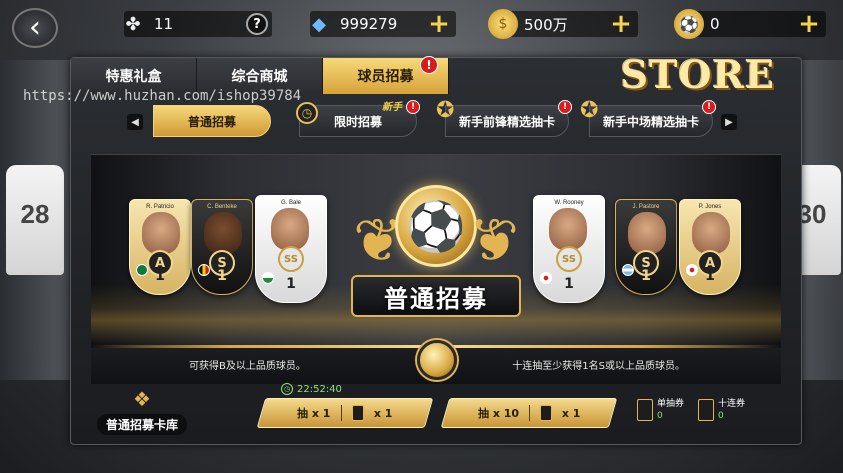  What do you see at coordinates (319, 389) in the screenshot?
I see `timer-text: 22:52:40` at bounding box center [319, 389].